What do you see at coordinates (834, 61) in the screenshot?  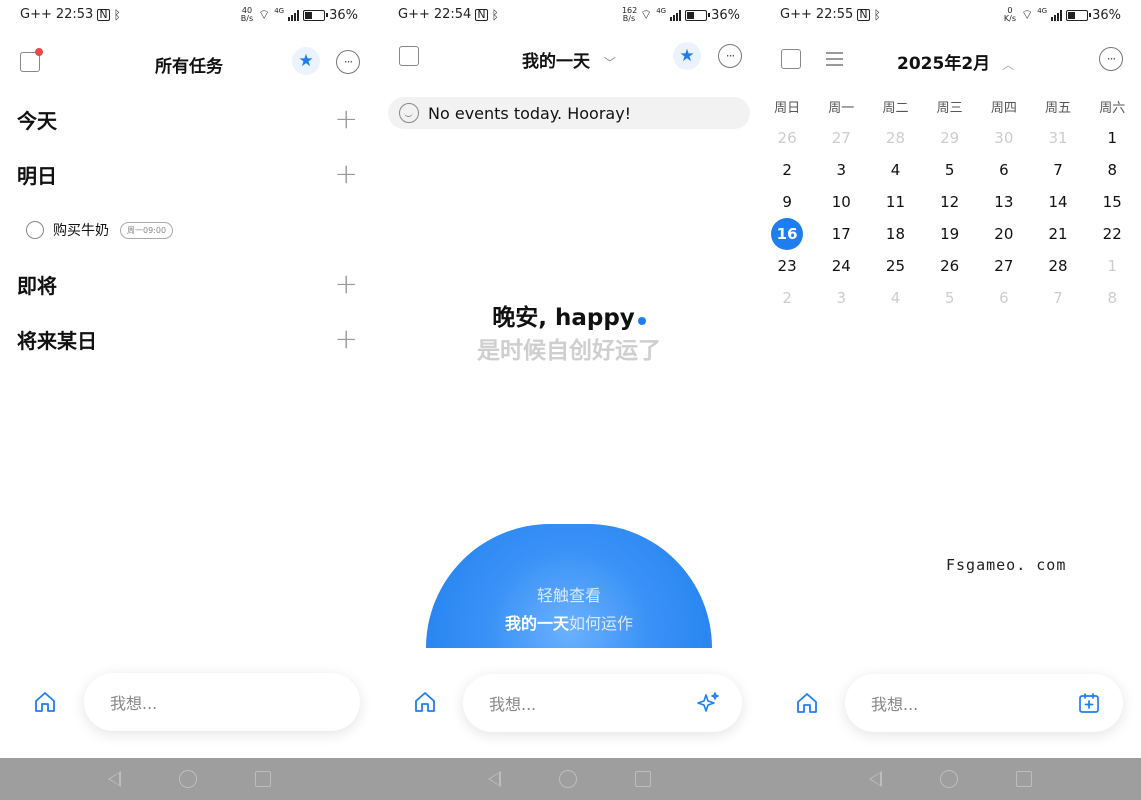 I see `menu-icon` at bounding box center [834, 61].